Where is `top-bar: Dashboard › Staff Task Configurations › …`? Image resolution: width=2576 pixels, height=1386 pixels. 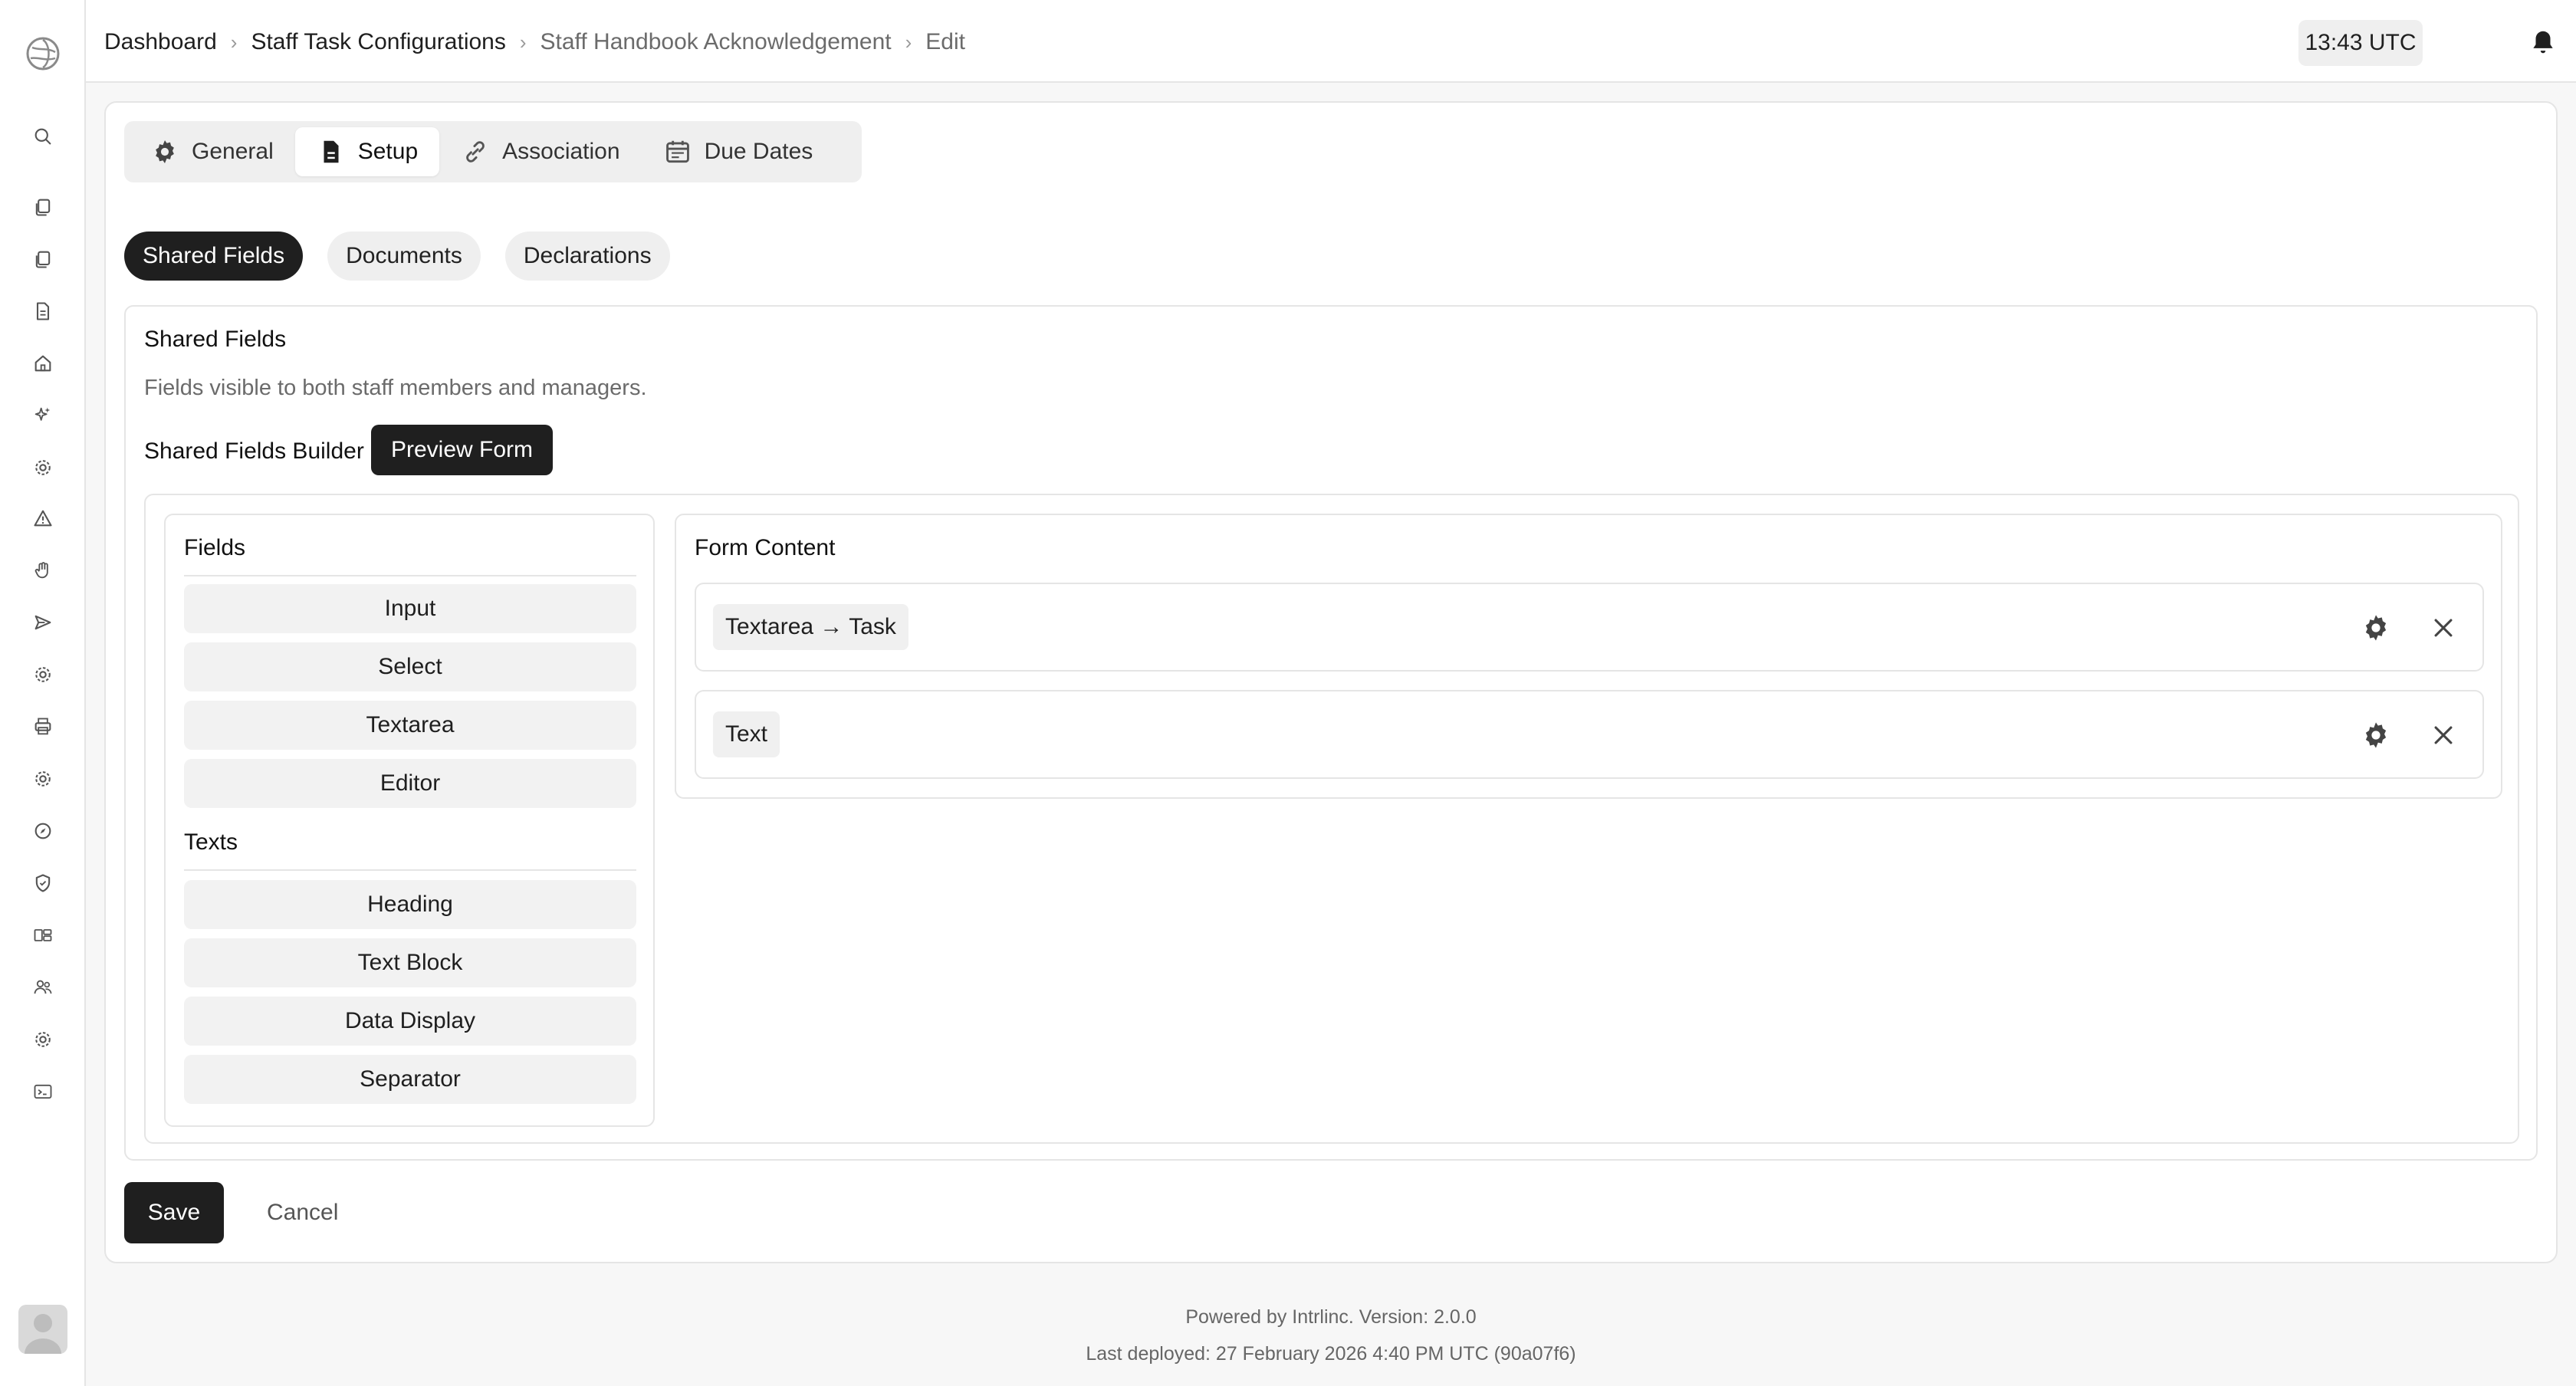
top-bar: Dashboard › Staff Task Configurations › … is located at coordinates (1331, 41).